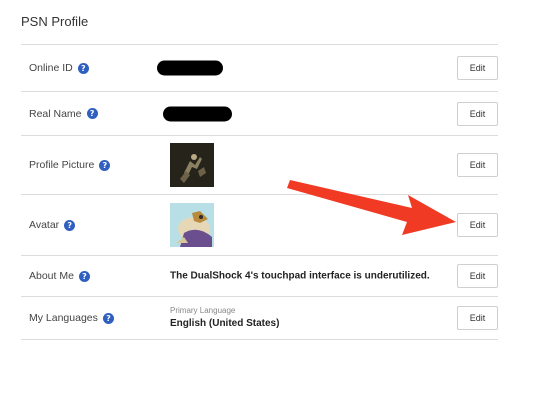  I want to click on page-title: PSN Profile, so click(55, 21).